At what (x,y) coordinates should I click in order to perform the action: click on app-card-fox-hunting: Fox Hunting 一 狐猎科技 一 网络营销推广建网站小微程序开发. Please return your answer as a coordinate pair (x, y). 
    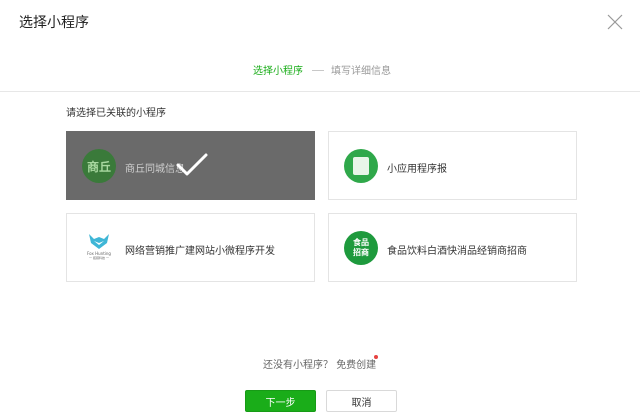
    Looking at the image, I should click on (190, 247).